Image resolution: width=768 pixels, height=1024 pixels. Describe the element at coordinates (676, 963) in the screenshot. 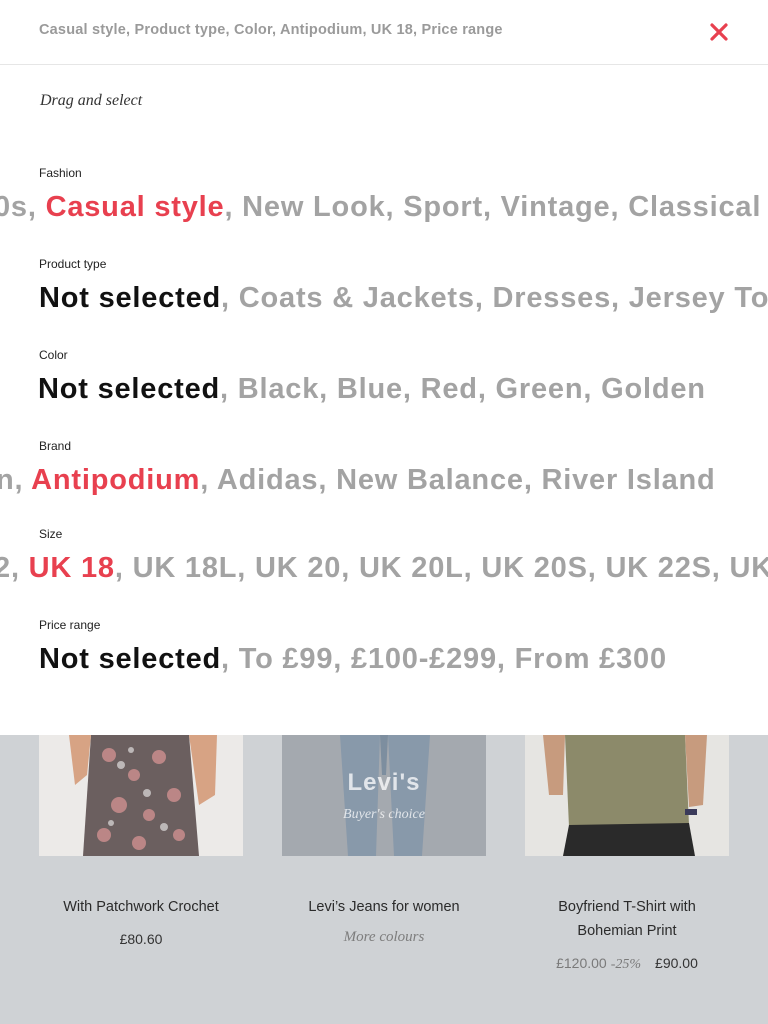

I see `product-price: £90.00` at that location.